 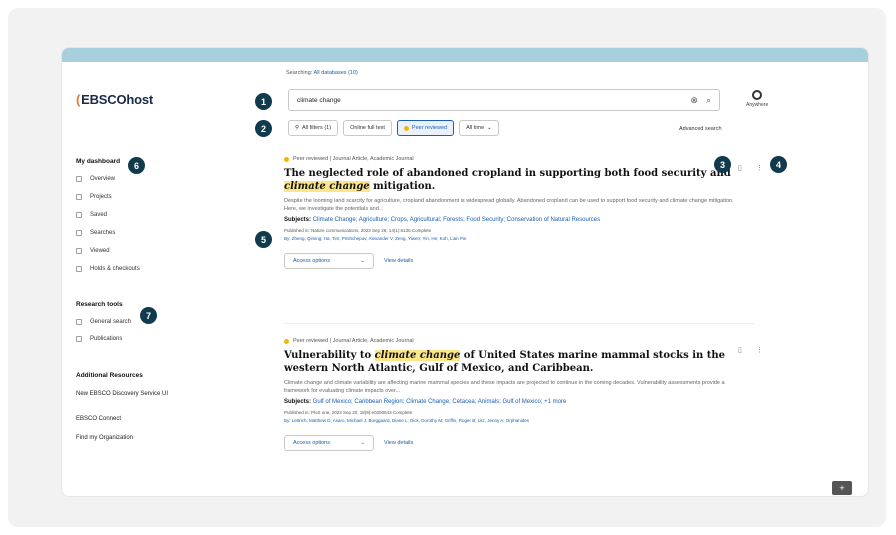 I want to click on saved-icon, so click(x=79, y=215).